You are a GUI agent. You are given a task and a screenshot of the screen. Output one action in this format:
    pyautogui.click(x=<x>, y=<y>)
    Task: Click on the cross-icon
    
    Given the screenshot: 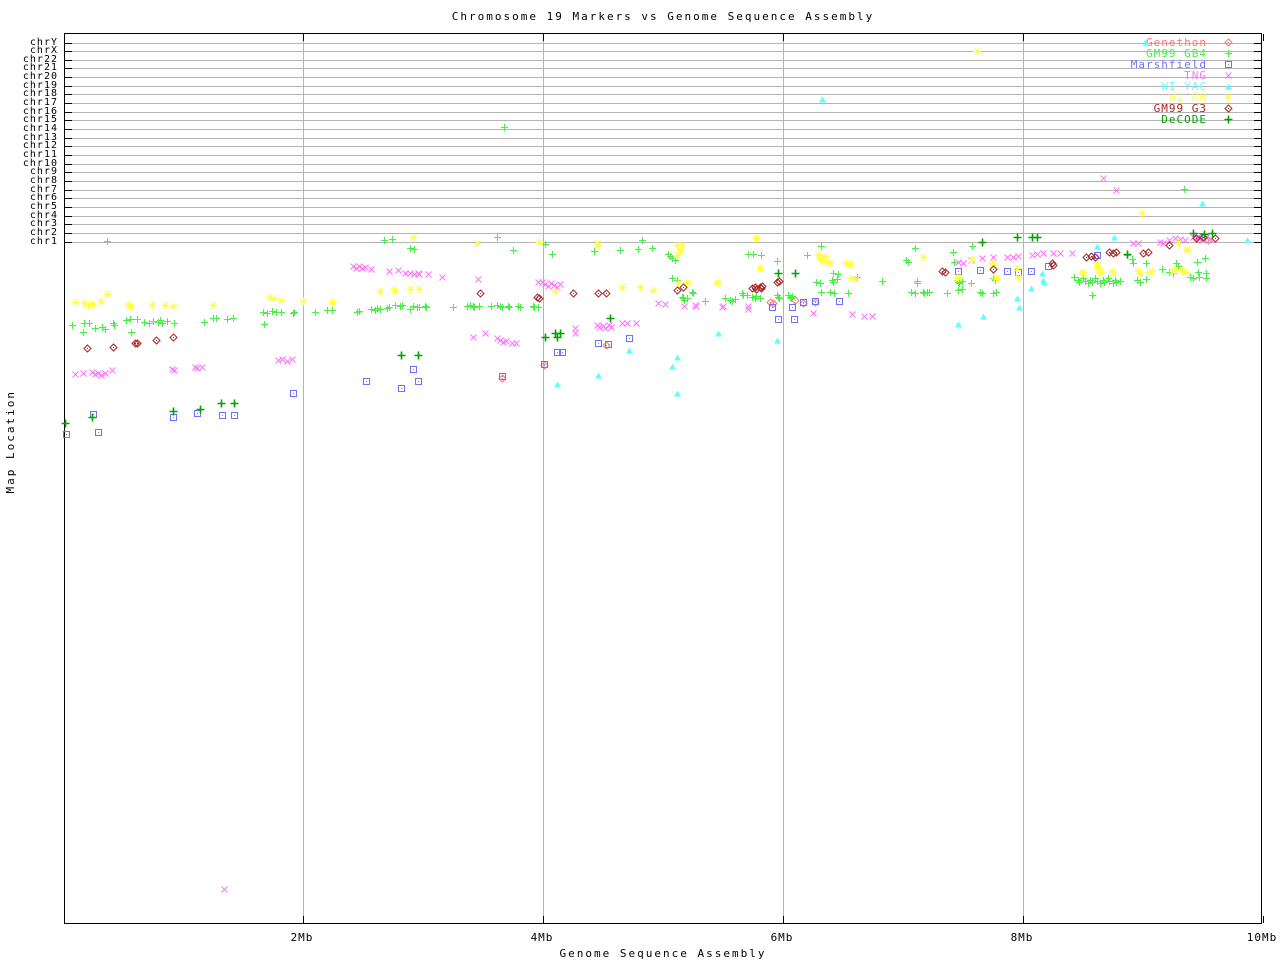 What is the action you would take?
    pyautogui.click(x=1228, y=75)
    